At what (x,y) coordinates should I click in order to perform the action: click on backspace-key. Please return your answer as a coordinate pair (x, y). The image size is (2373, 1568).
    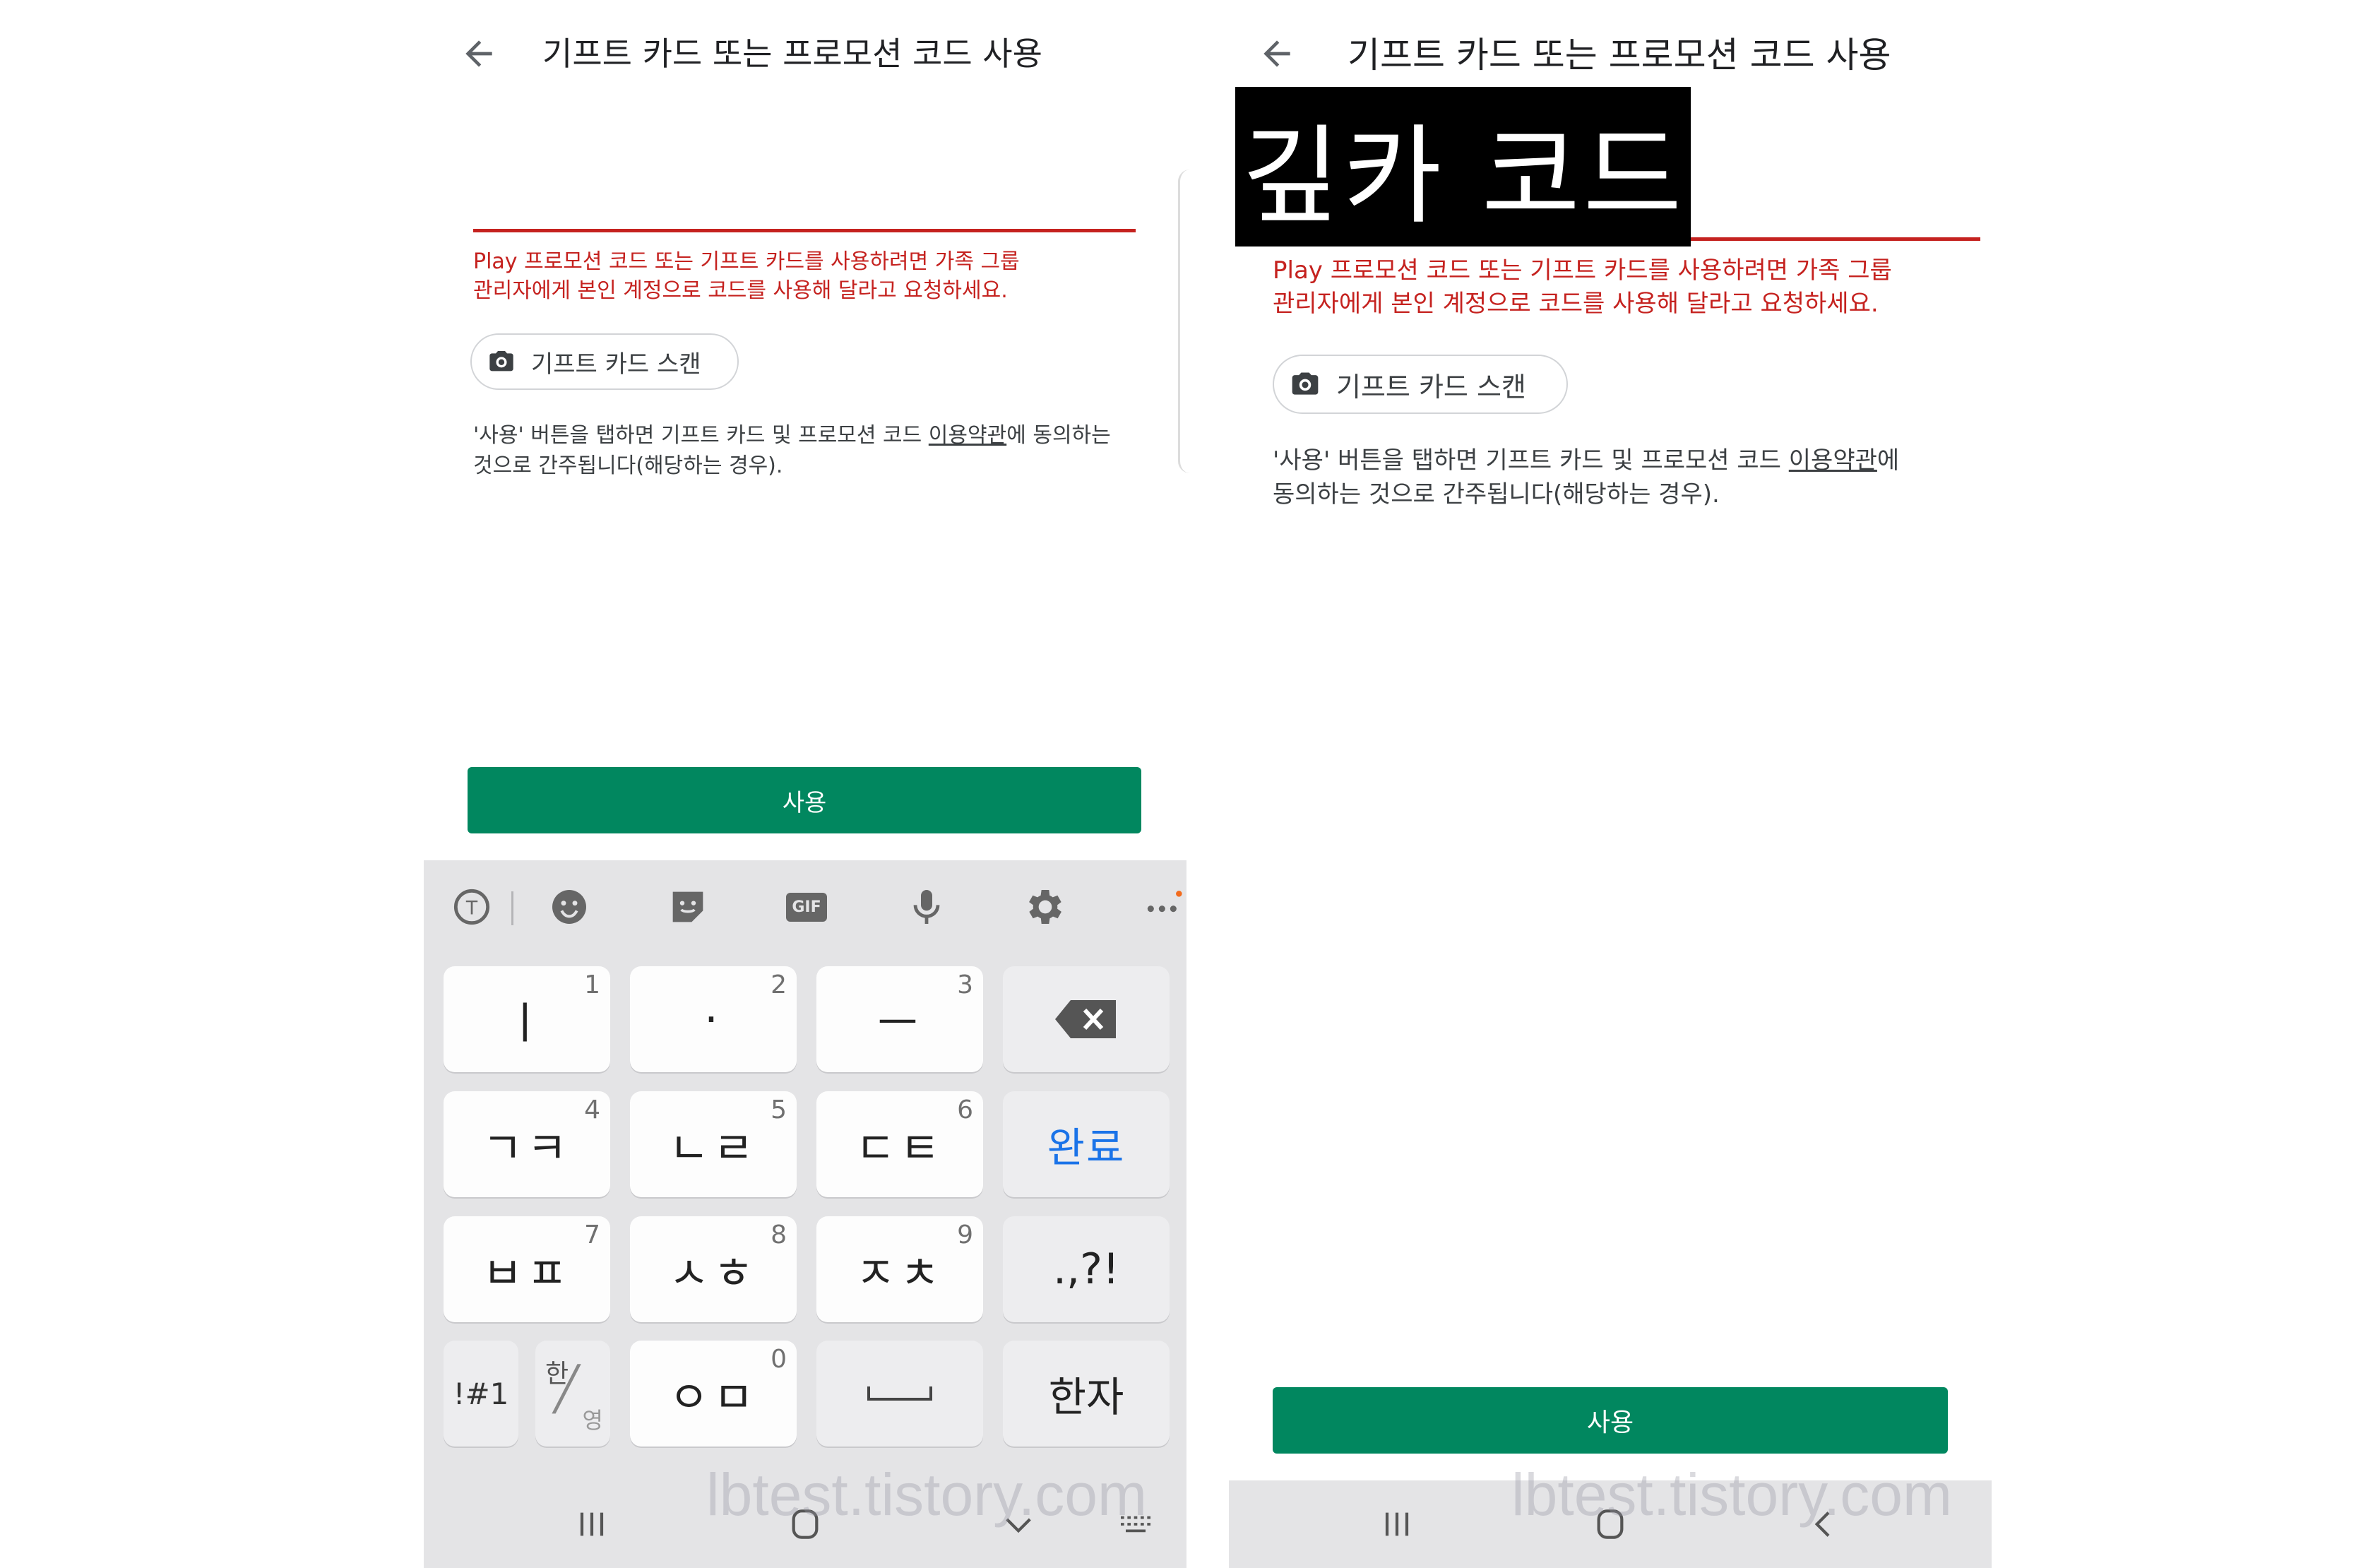
    Looking at the image, I should click on (1086, 1019).